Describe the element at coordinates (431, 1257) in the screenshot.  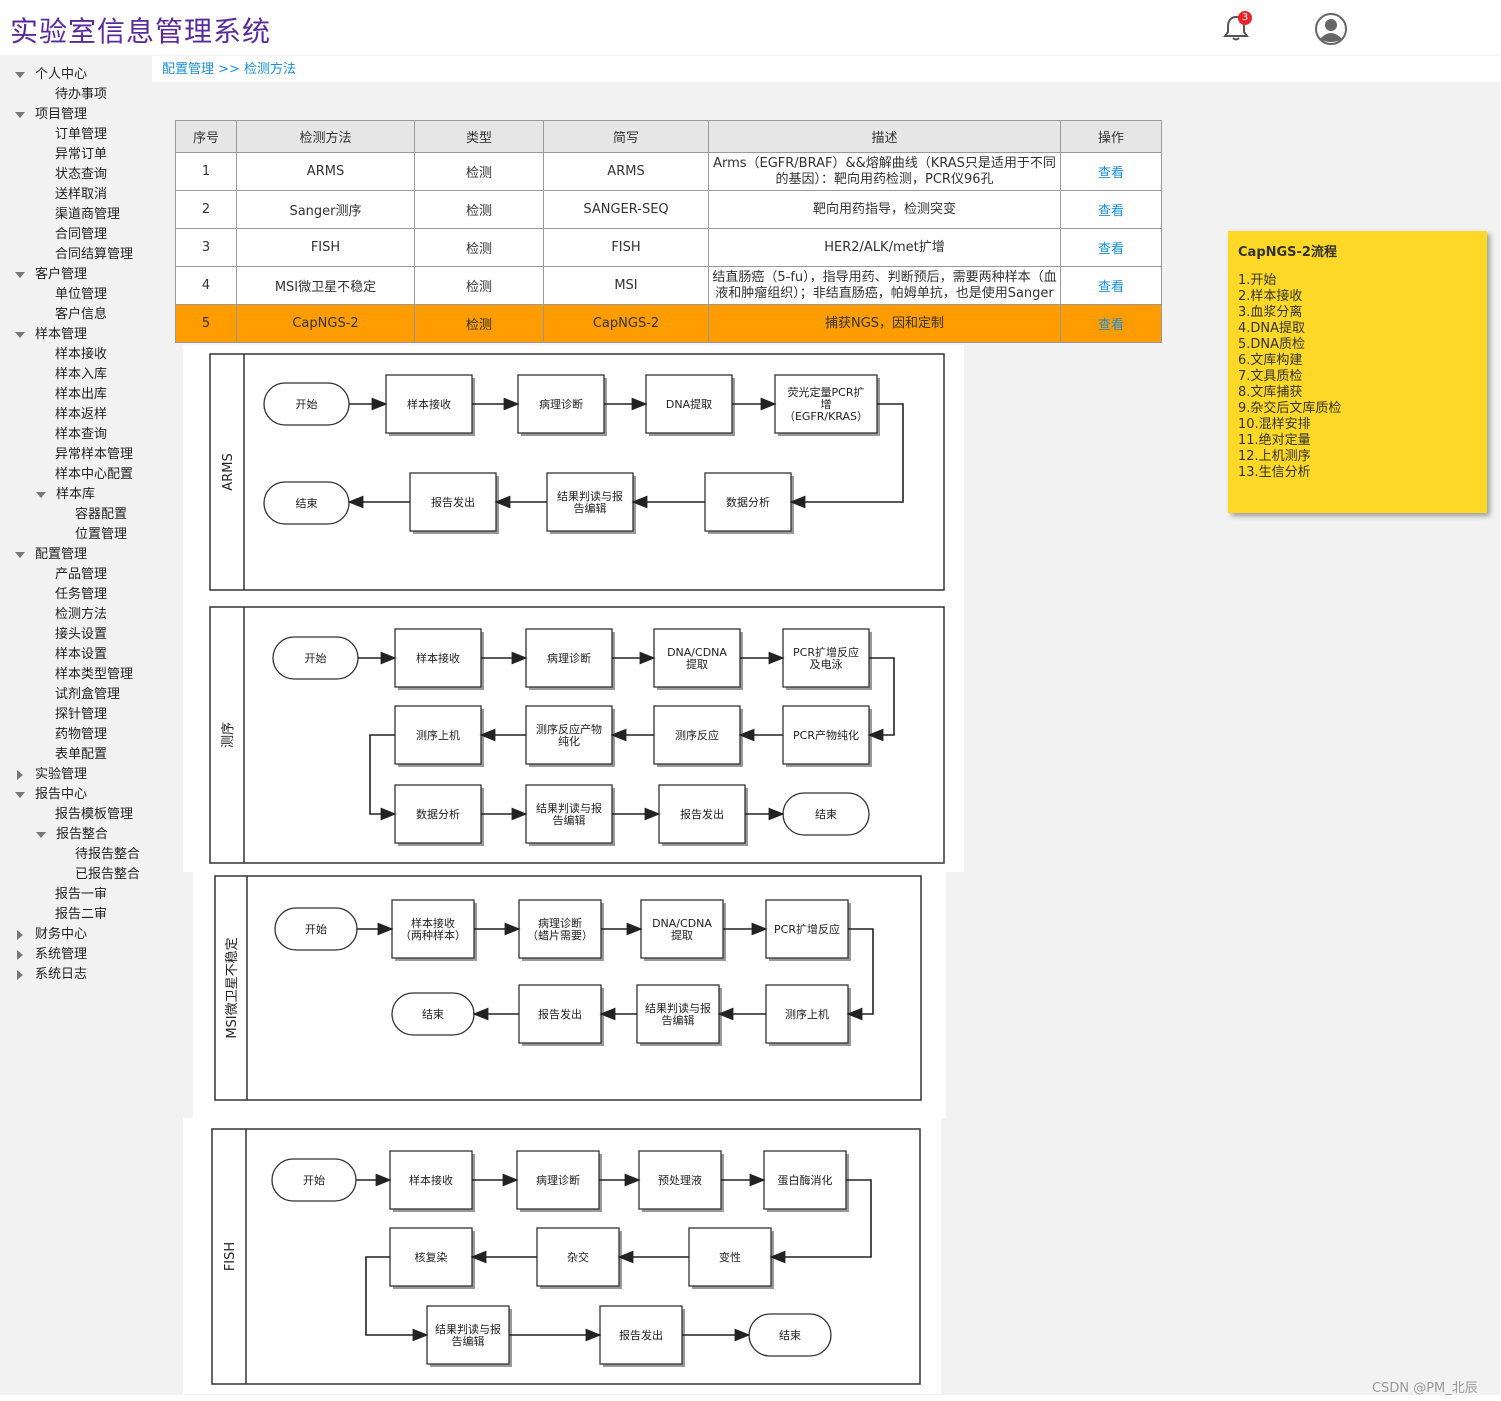
I see `flow-node-label: 核复染` at that location.